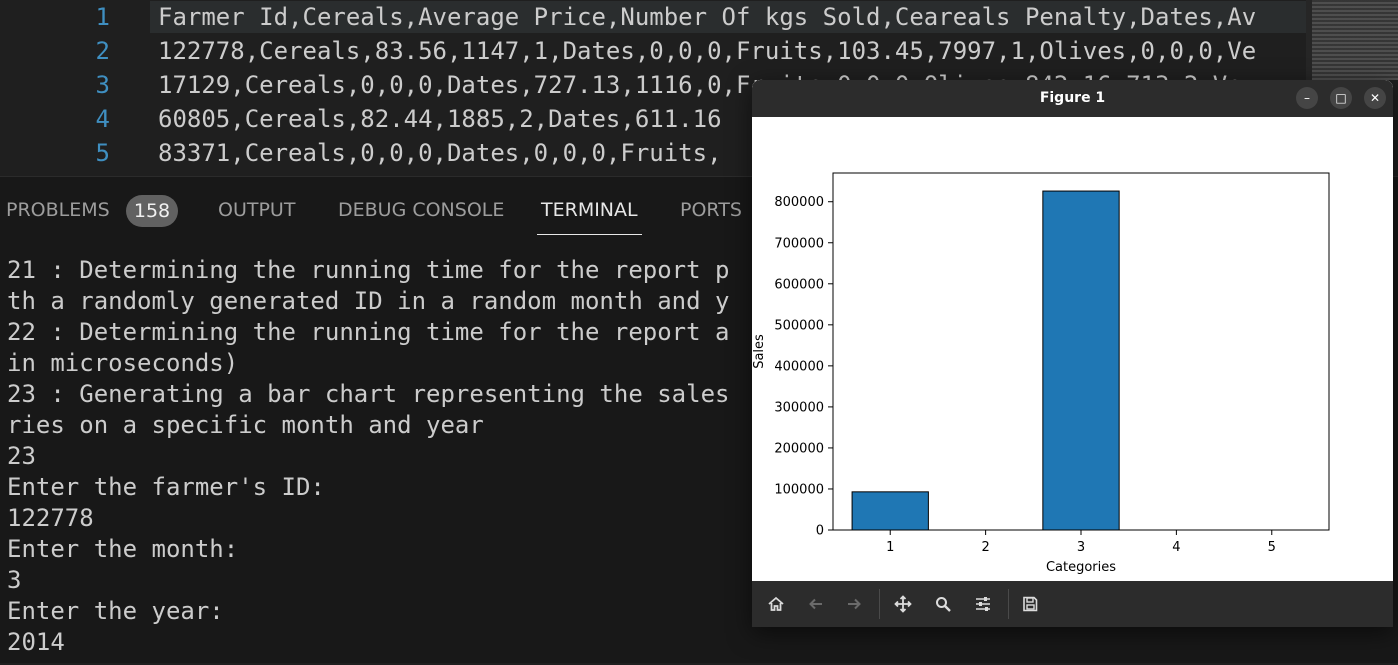  Describe the element at coordinates (102, 85) in the screenshot. I see `line-number: 3` at that location.